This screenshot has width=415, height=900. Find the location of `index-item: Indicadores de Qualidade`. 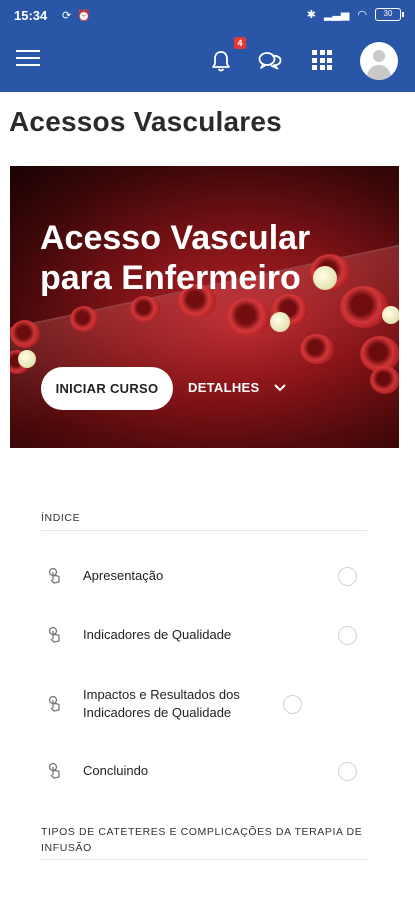

index-item: Indicadores de Qualidade is located at coordinates (206, 635).